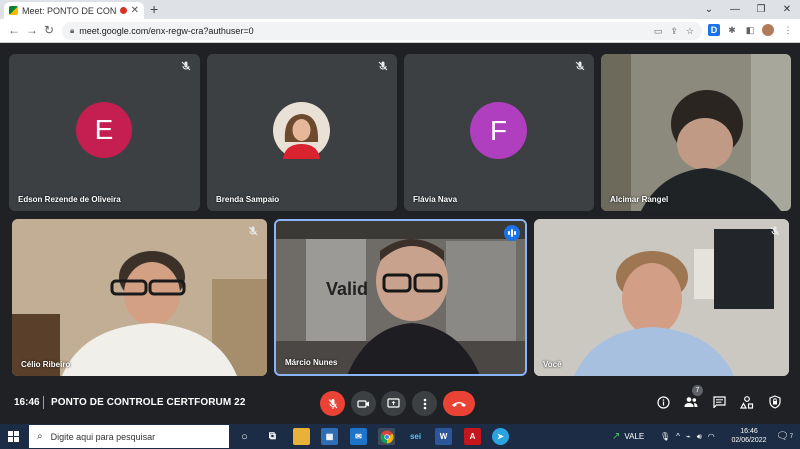 The height and width of the screenshot is (449, 800). I want to click on more-vert-icon, so click(424, 403).